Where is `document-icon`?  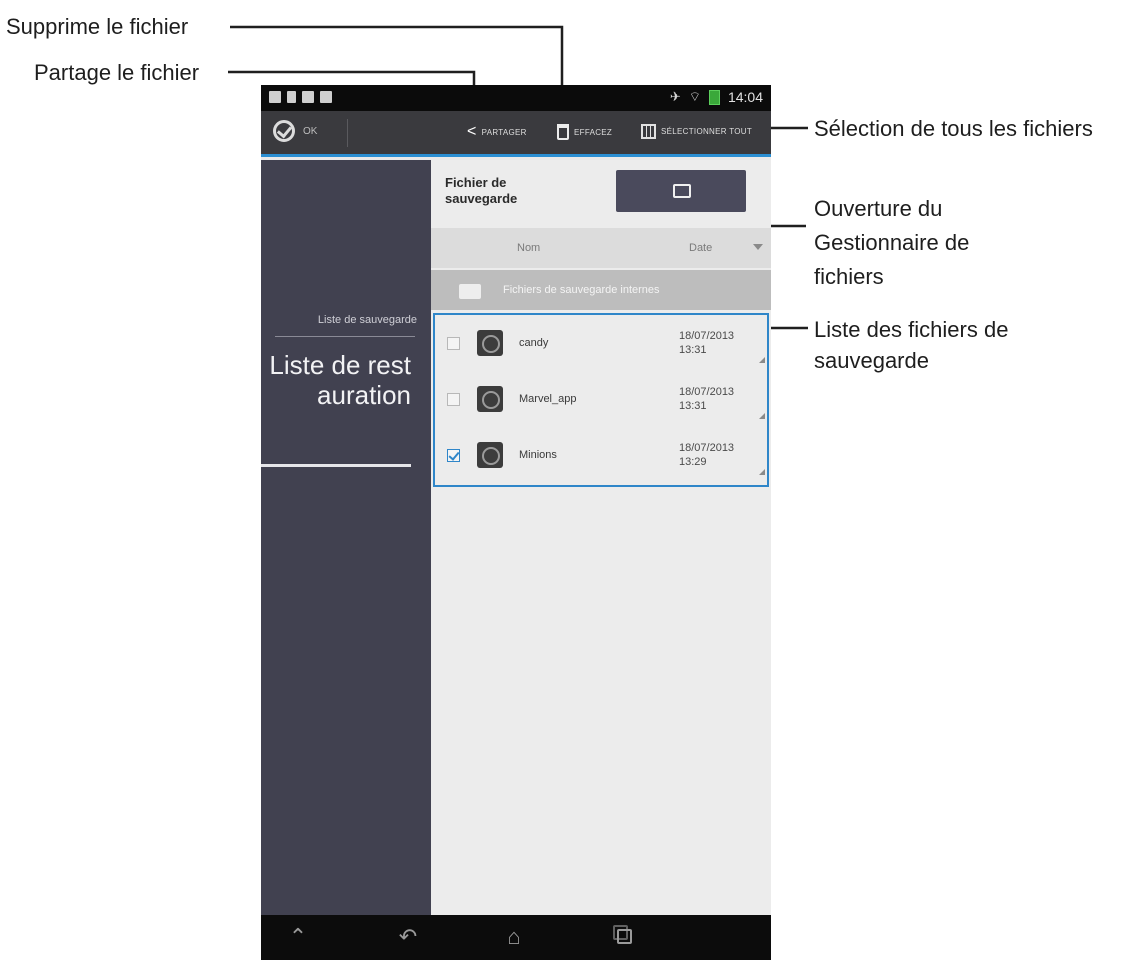
document-icon is located at coordinates (291, 97).